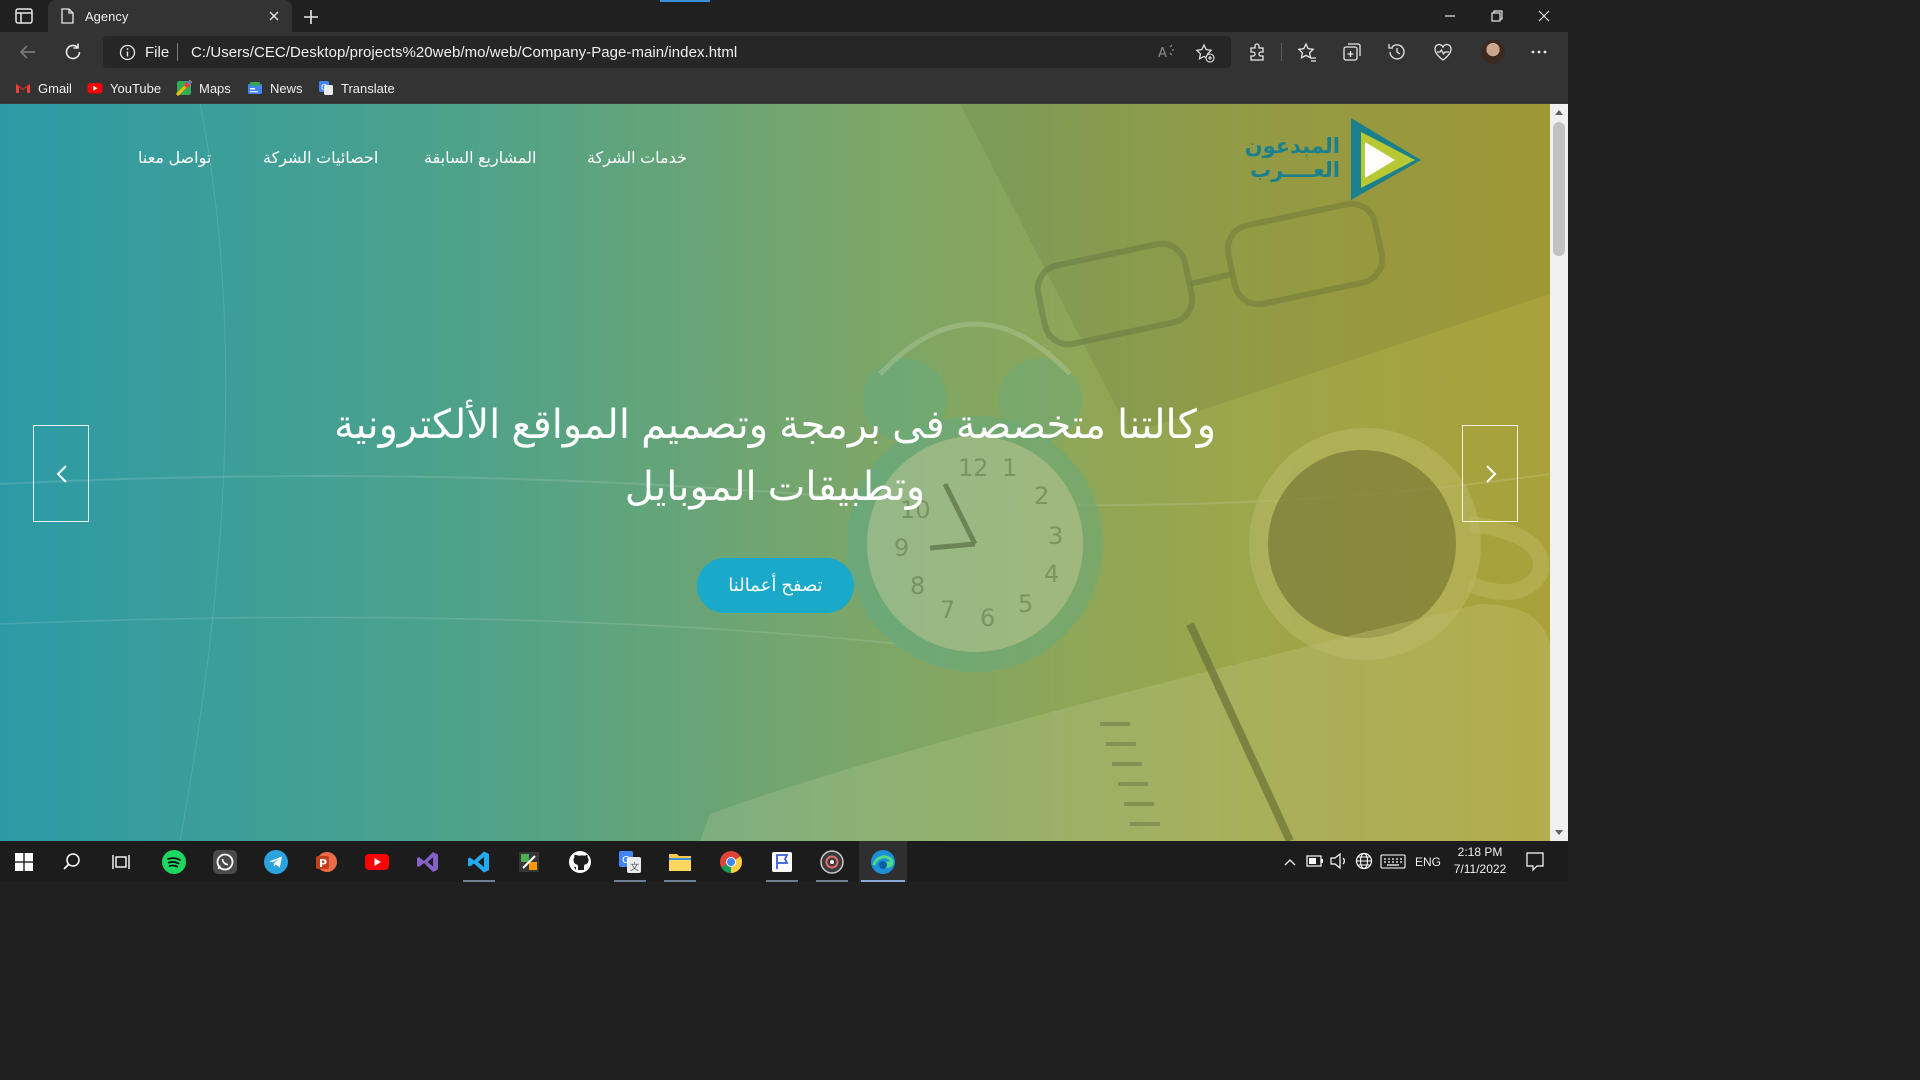  Describe the element at coordinates (184, 88) in the screenshot. I see `maps-icon` at that location.